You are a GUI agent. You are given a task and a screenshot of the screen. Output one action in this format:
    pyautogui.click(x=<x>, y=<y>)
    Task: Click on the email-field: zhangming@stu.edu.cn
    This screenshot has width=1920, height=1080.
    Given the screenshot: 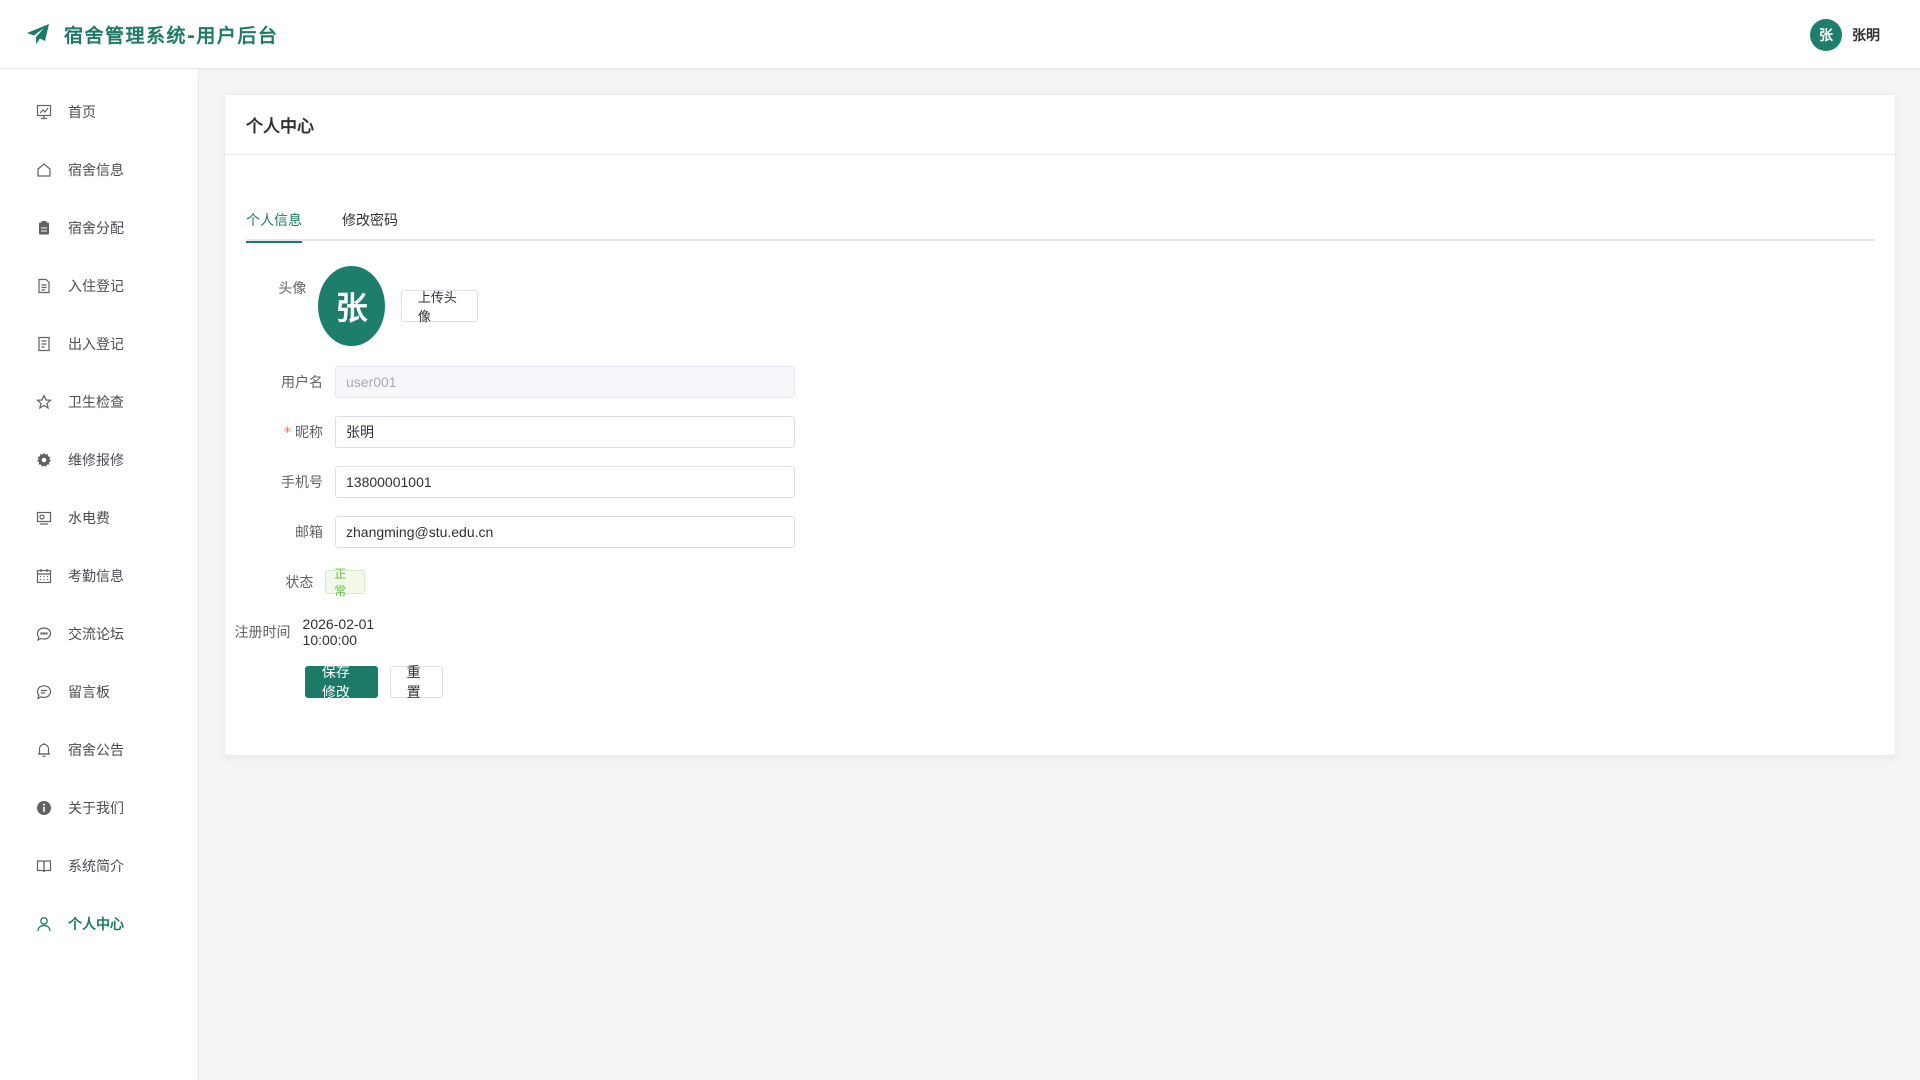 What is the action you would take?
    pyautogui.click(x=565, y=532)
    